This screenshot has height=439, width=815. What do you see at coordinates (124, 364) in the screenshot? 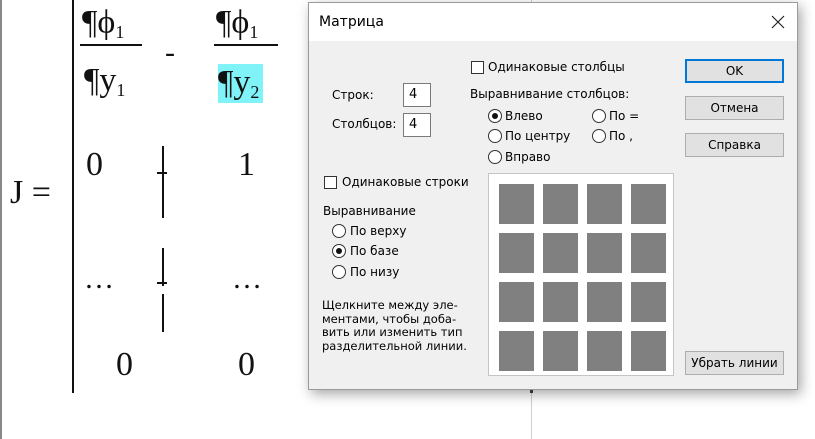
I see `cell-r4c1: 0` at bounding box center [124, 364].